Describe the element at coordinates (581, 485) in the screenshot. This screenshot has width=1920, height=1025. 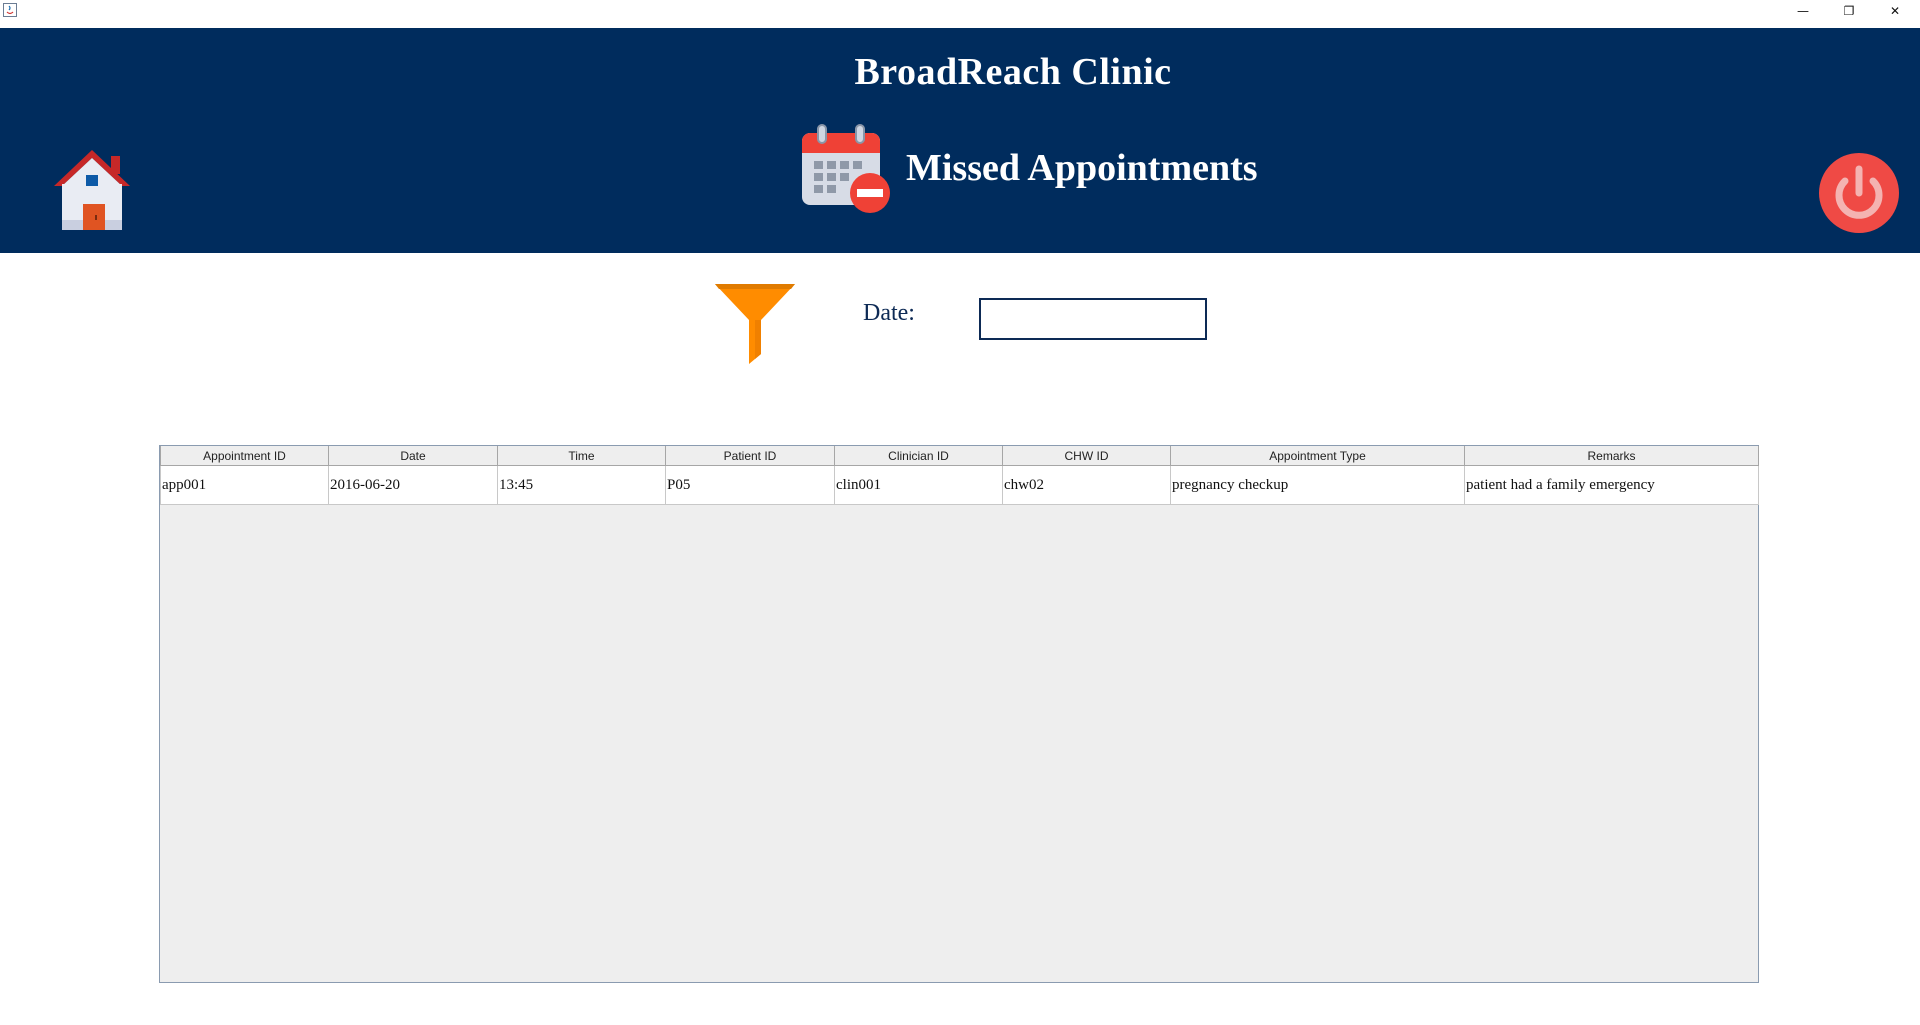
I see `cell-time: 13:45` at that location.